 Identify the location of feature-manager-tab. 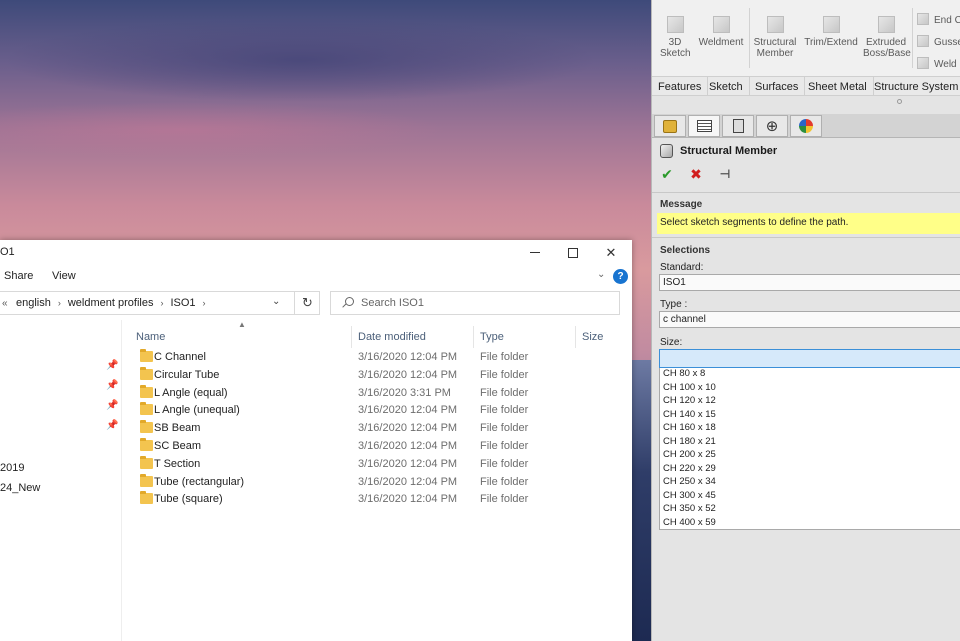
(670, 126).